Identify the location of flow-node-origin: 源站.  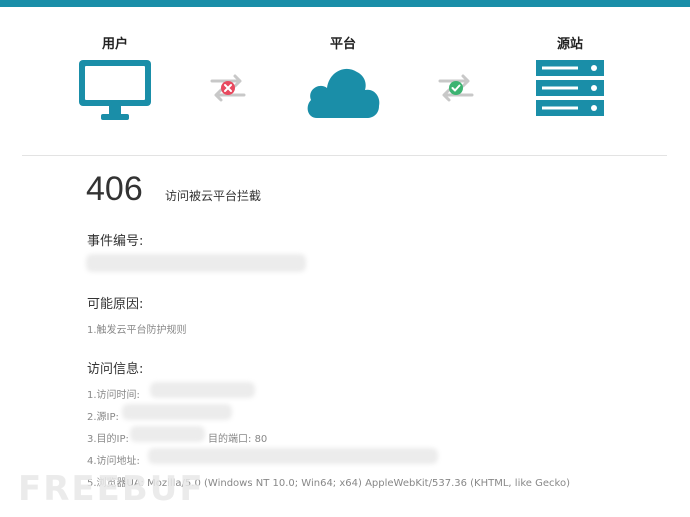
(570, 76).